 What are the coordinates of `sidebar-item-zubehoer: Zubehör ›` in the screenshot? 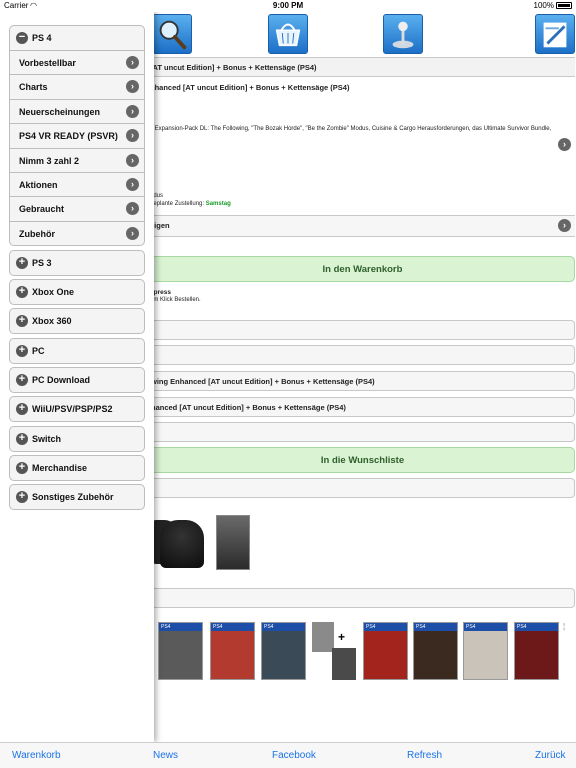 It's located at (77, 232).